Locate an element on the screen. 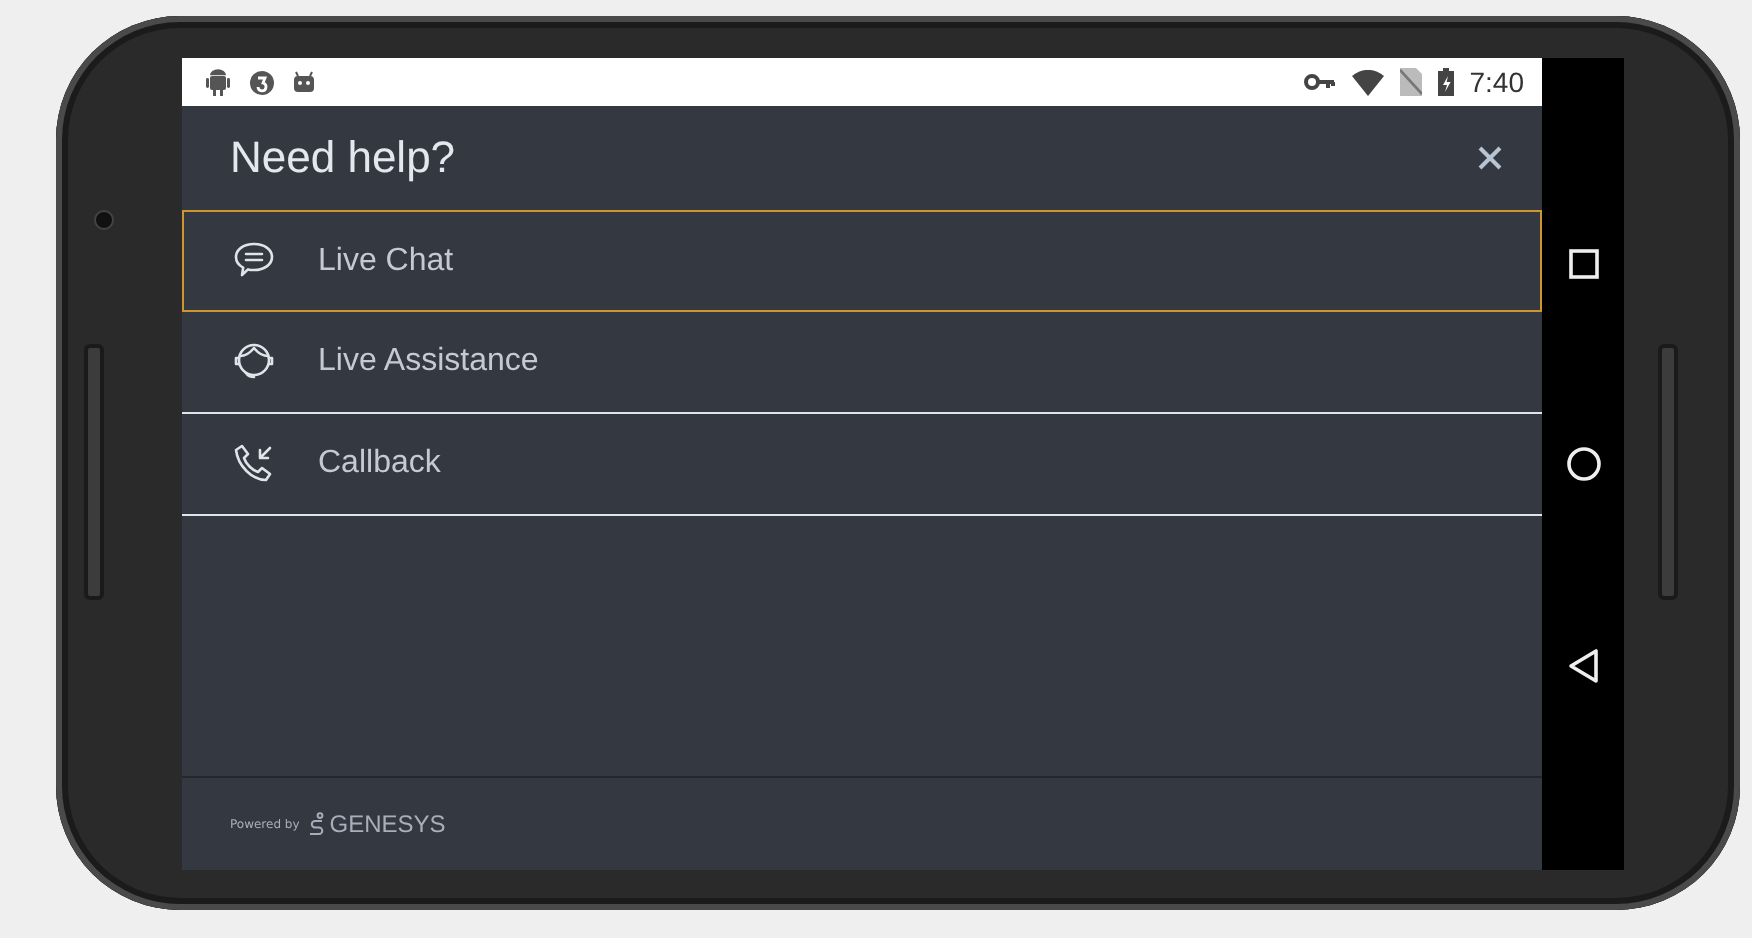  menu-option: Live Chat is located at coordinates (862, 261).